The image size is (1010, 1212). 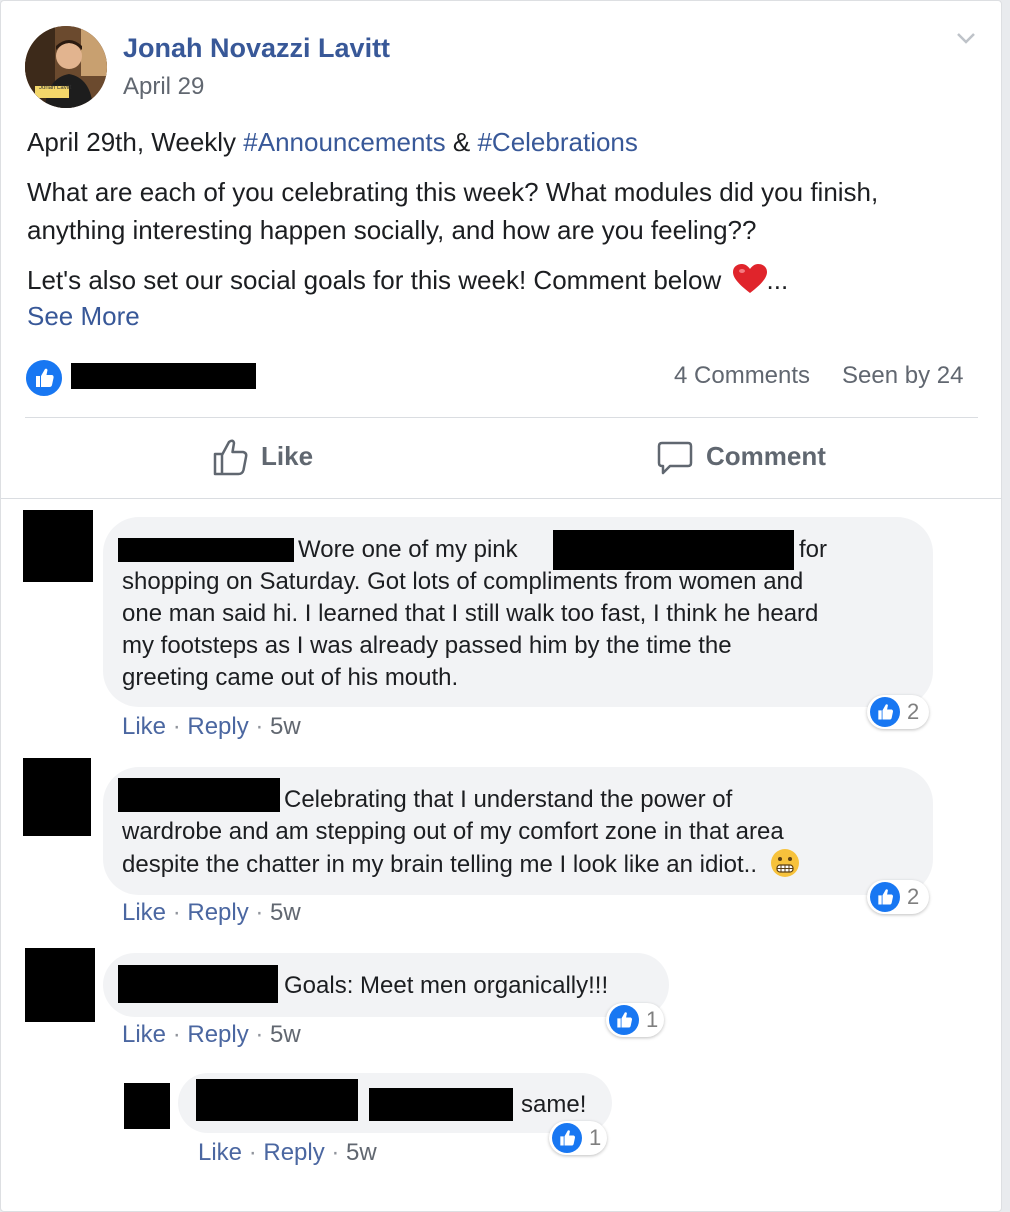 What do you see at coordinates (766, 456) in the screenshot?
I see `comment-label: Comment` at bounding box center [766, 456].